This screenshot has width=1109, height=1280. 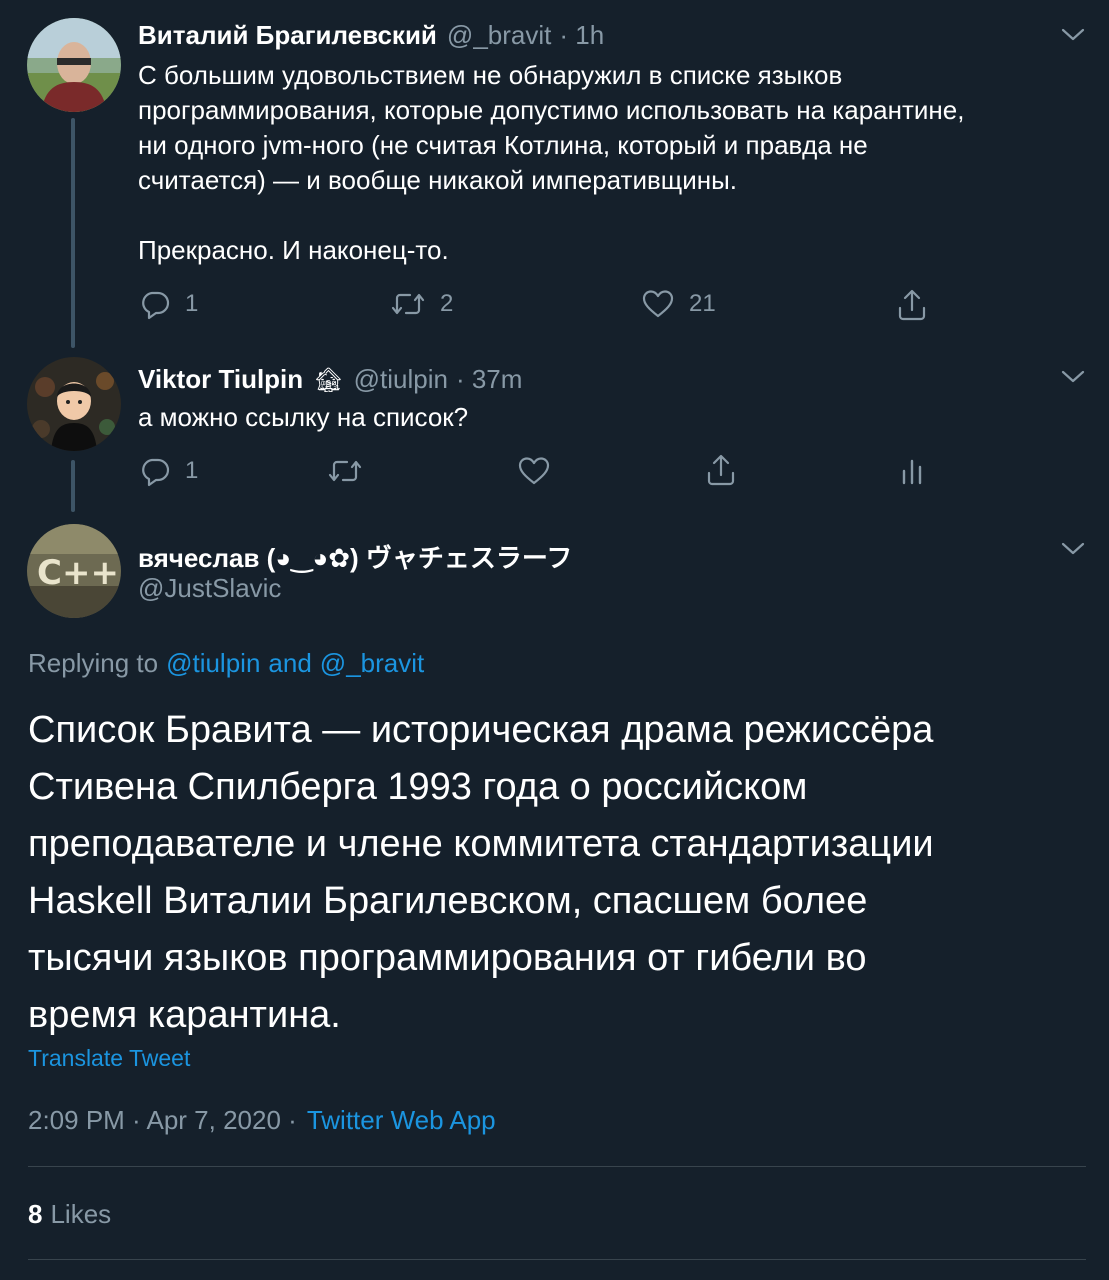 I want to click on tweet2-header: Viktor Tiulpin 🏚 @tiulpin · 37m, so click(x=330, y=379).